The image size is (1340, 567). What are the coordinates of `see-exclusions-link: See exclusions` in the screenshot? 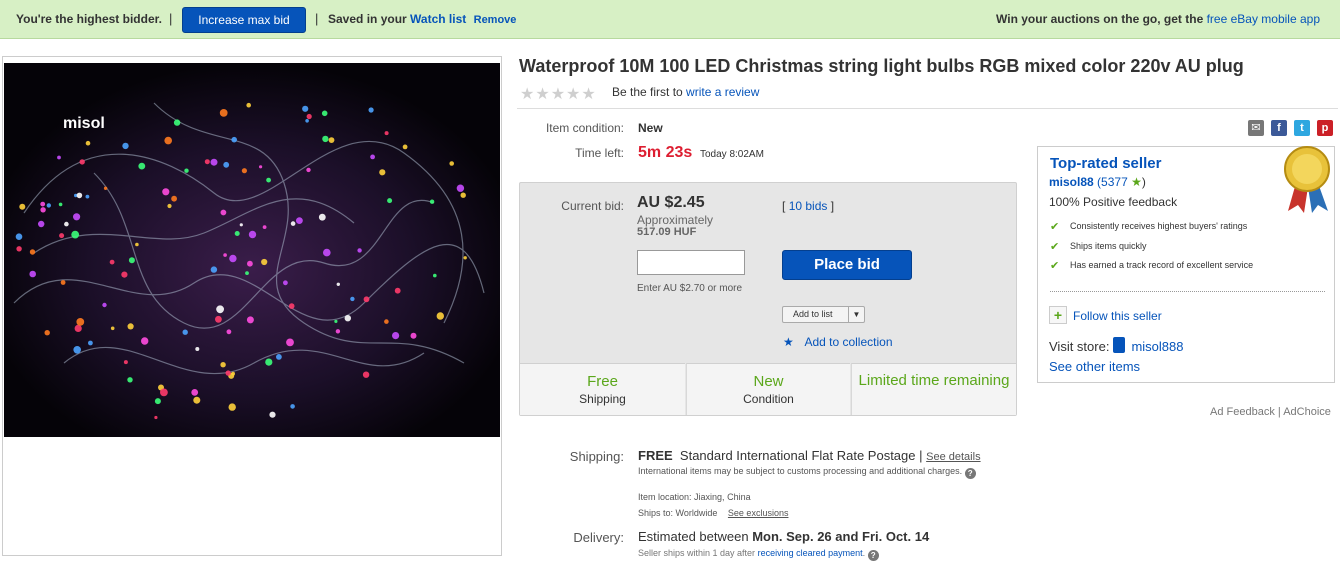 It's located at (758, 513).